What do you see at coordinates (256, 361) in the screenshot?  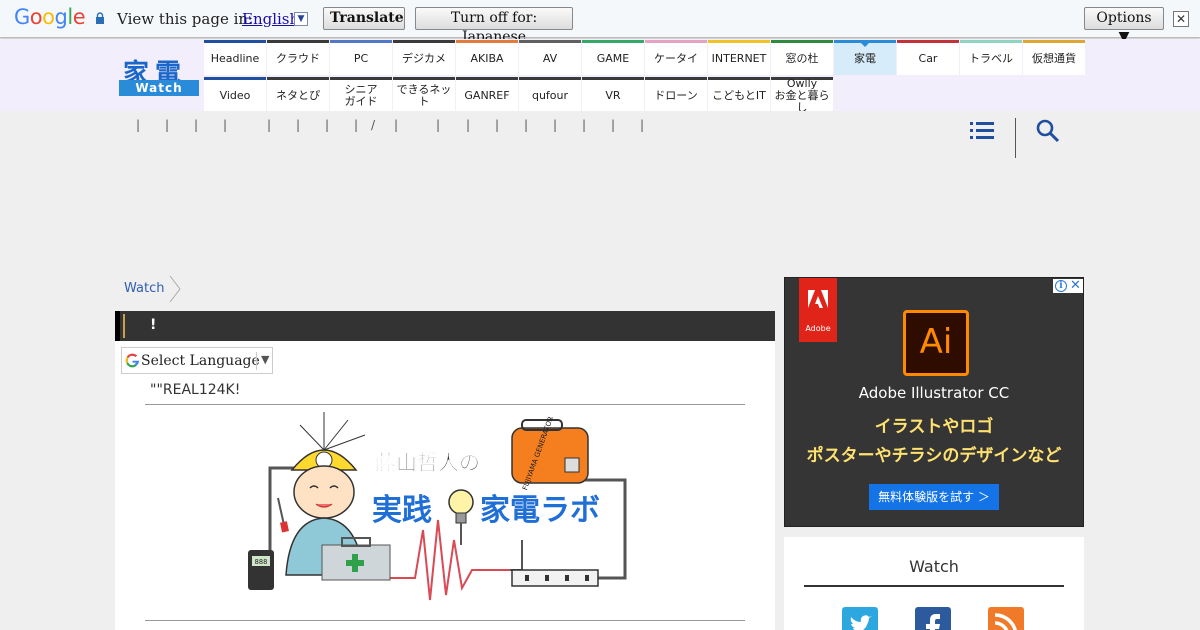 I see `select-divider` at bounding box center [256, 361].